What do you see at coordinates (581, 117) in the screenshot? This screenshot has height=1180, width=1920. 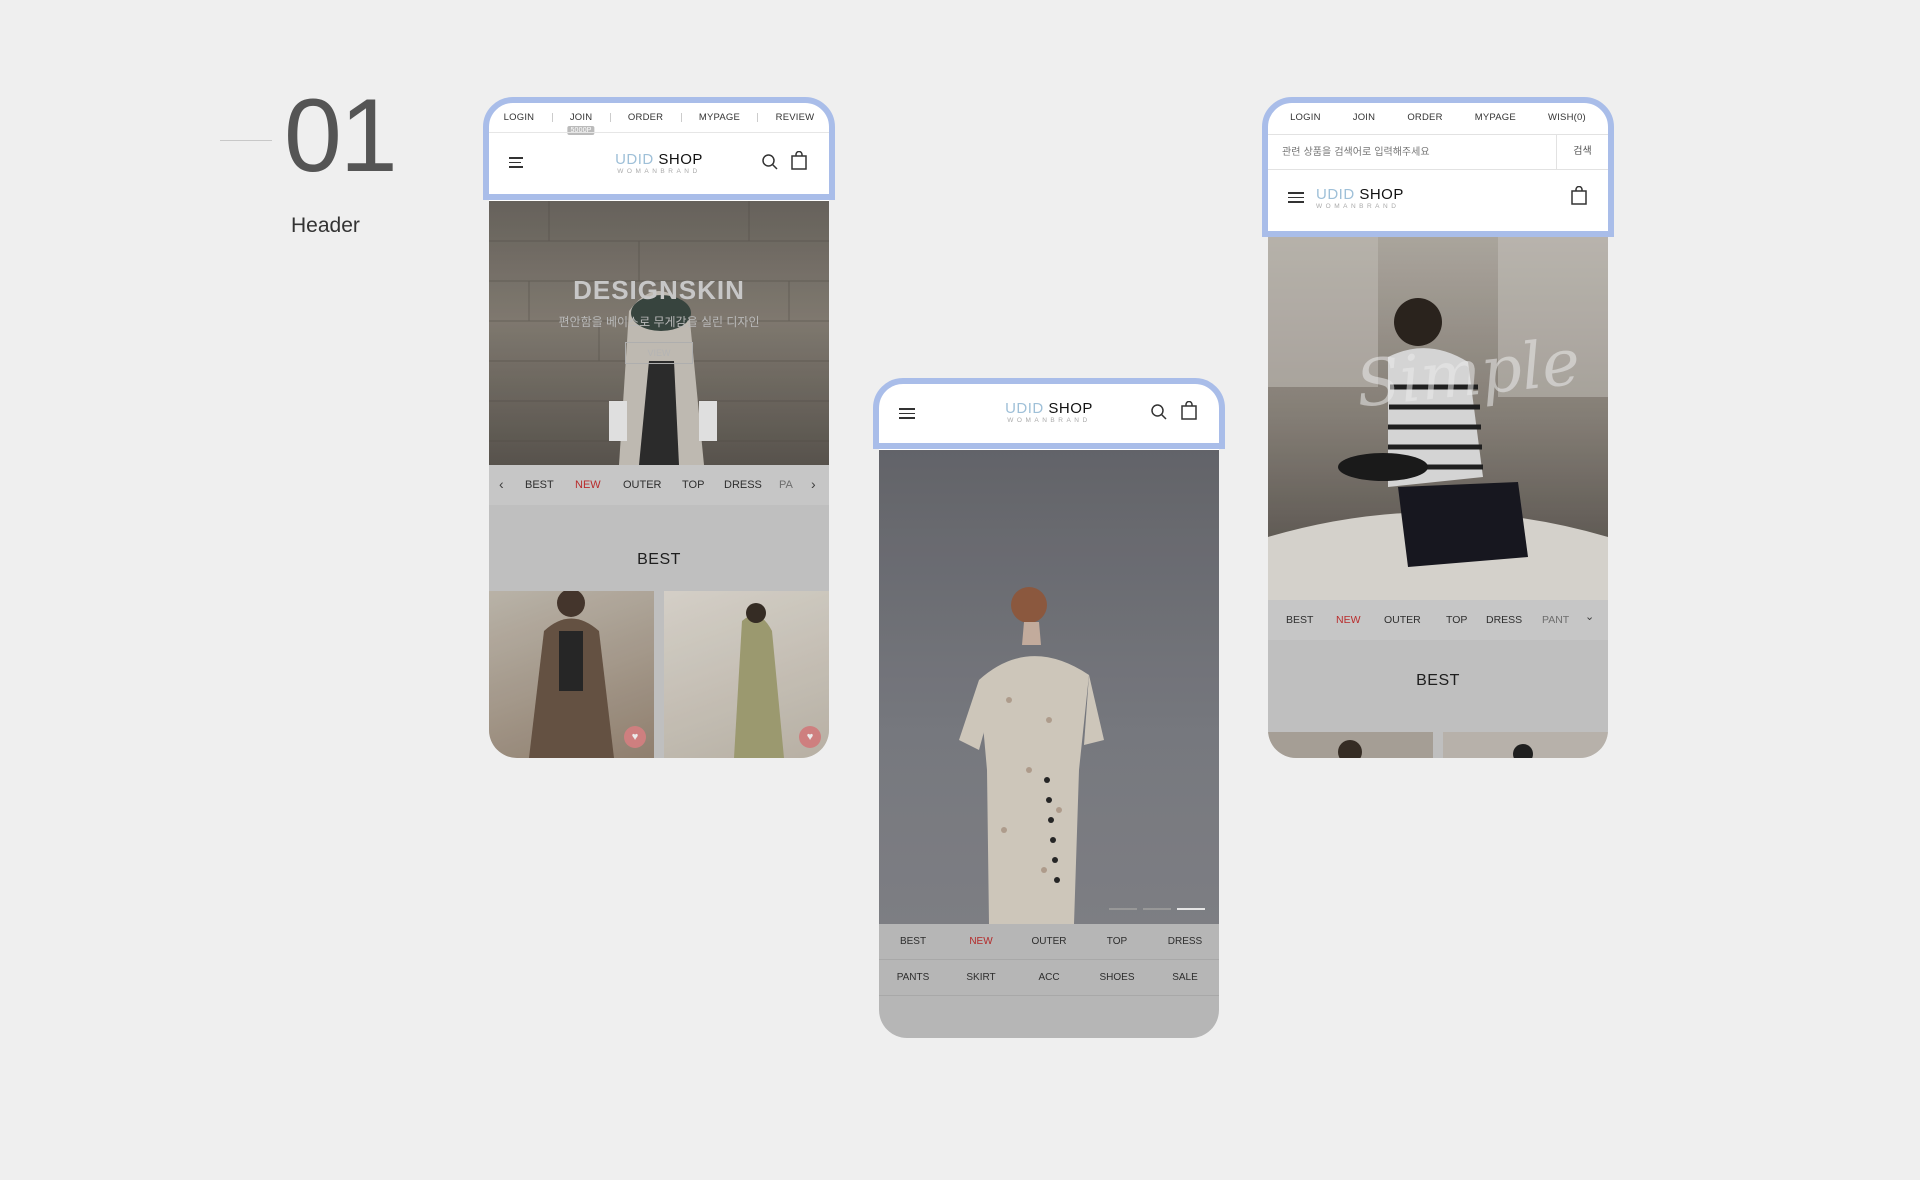 I see `join-link-label: JOIN` at bounding box center [581, 117].